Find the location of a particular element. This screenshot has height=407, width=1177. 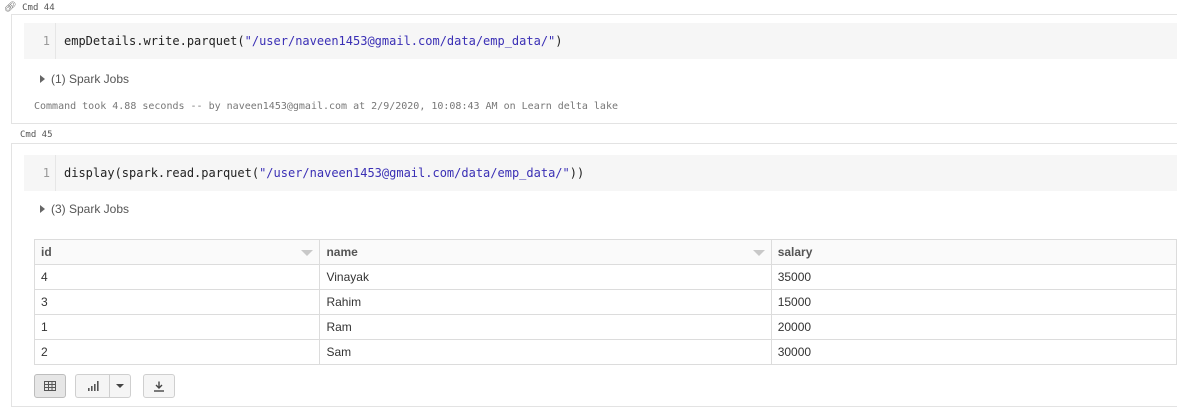

download-button is located at coordinates (159, 386).